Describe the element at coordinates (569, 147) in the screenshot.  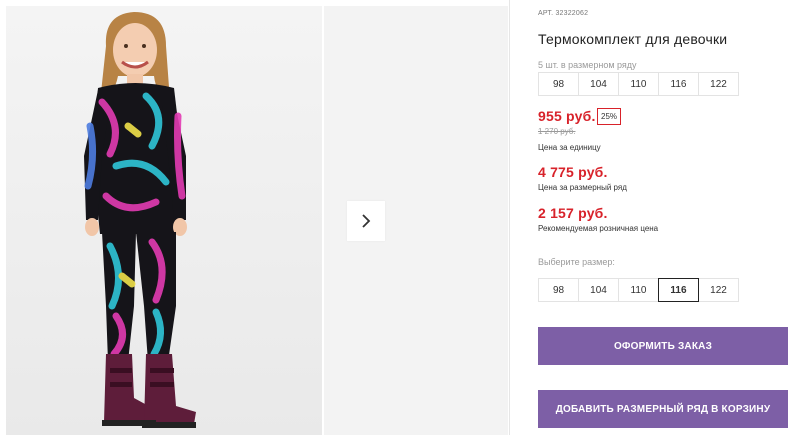
I see `unit-price-caption: Цена за единицу` at that location.